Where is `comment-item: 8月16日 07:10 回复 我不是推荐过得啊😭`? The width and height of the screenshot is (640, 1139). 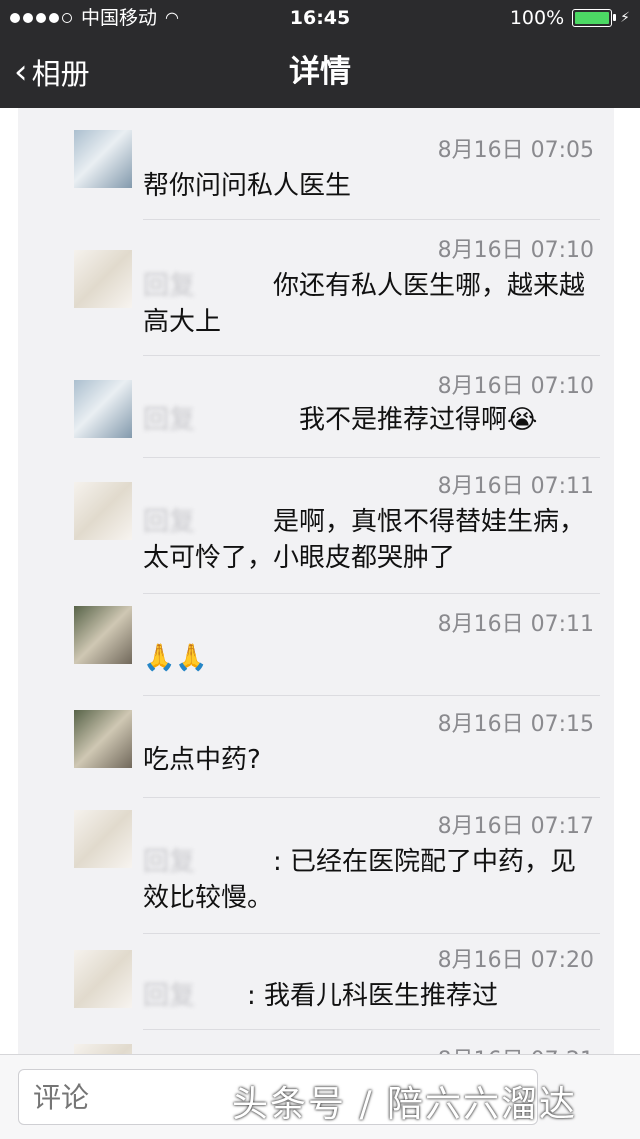
comment-item: 8月16日 07:10 回复 我不是推荐过得啊😭 is located at coordinates (316, 406).